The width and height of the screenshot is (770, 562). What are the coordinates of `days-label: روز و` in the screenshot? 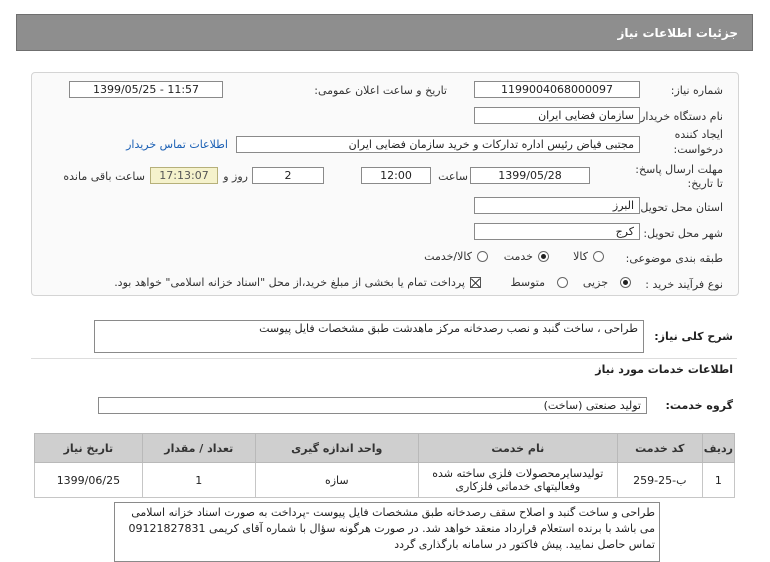 It's located at (235, 176).